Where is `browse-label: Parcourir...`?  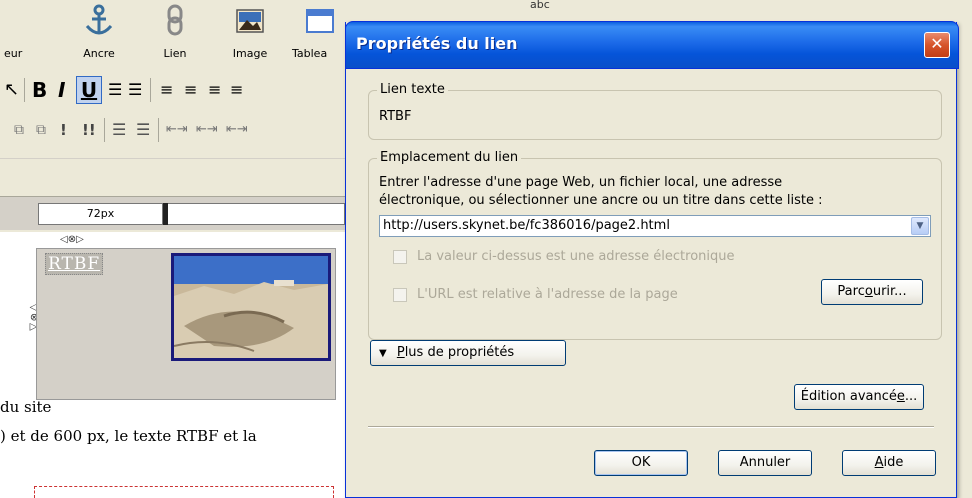 browse-label: Parcourir... is located at coordinates (872, 291).